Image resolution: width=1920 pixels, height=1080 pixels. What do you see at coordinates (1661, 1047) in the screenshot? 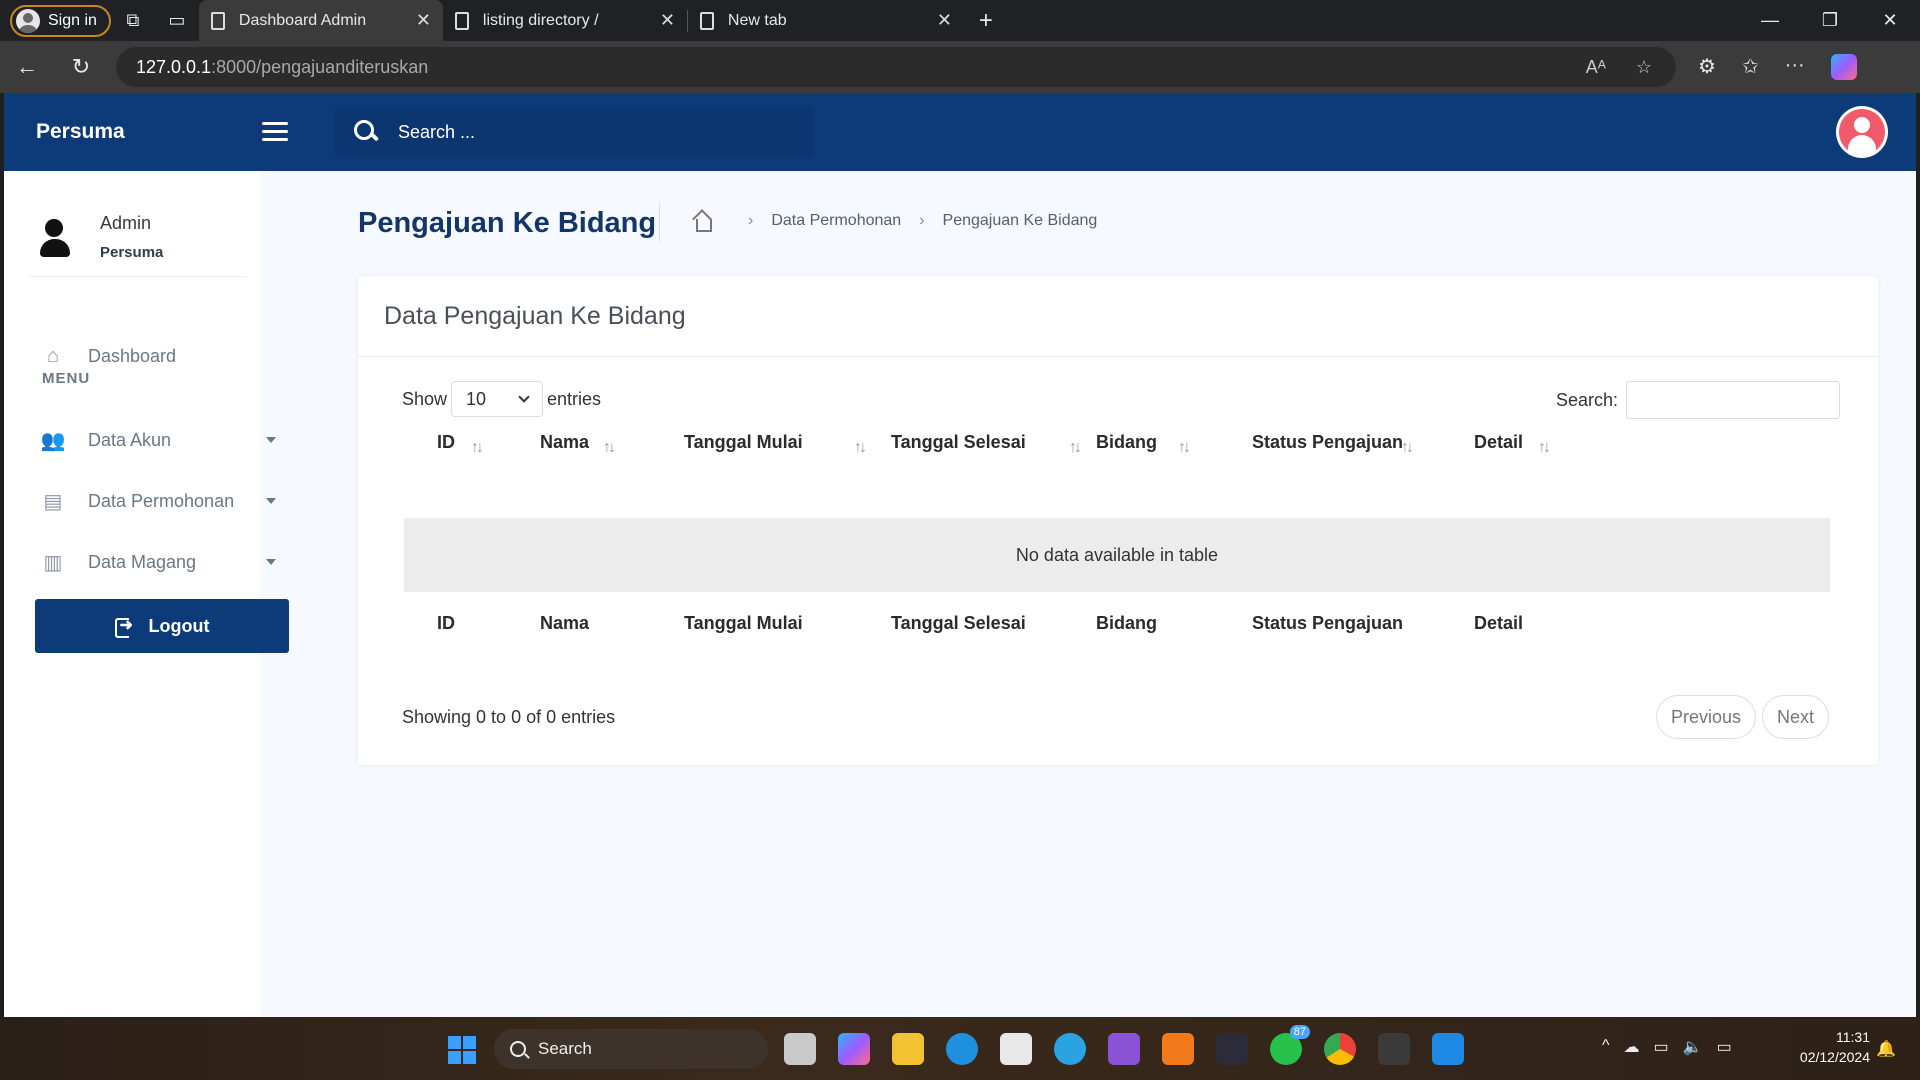
I see `network-icon: ▭` at bounding box center [1661, 1047].